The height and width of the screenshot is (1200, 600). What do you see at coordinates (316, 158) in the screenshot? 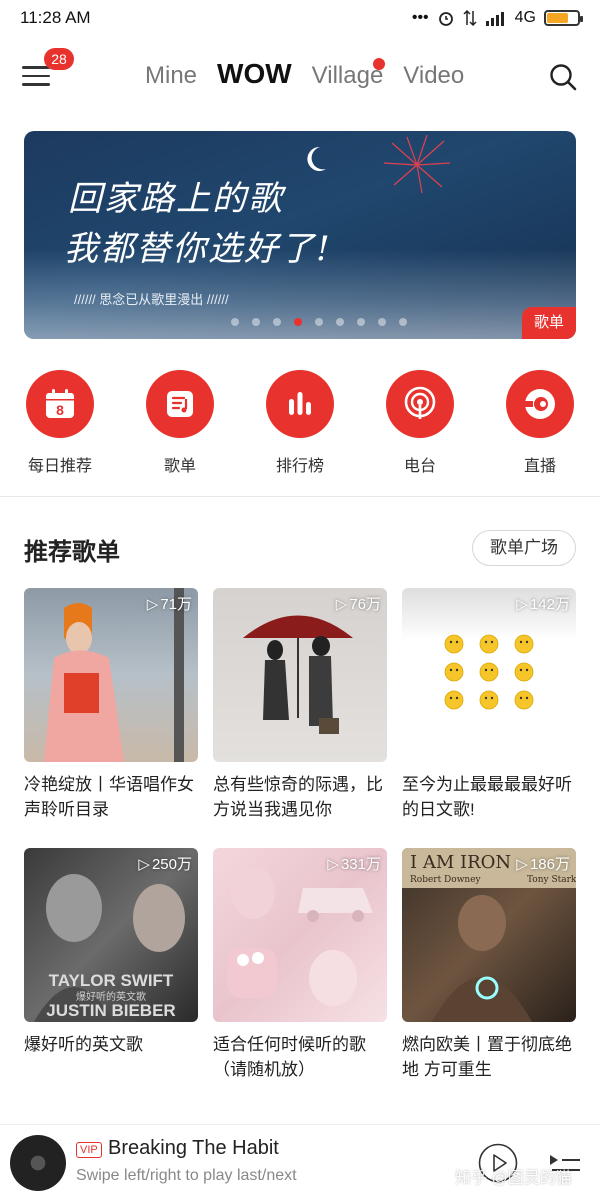
I see `moon-icon` at bounding box center [316, 158].